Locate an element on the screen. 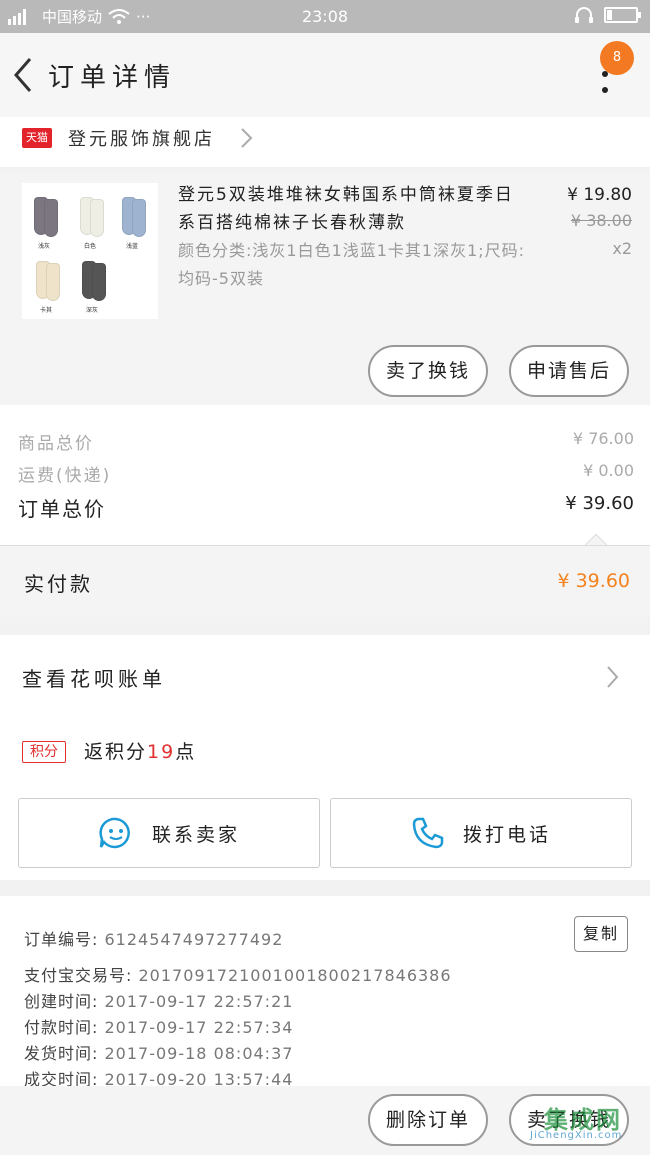 This screenshot has width=650, height=1155. points-suffix: 点 is located at coordinates (186, 752).